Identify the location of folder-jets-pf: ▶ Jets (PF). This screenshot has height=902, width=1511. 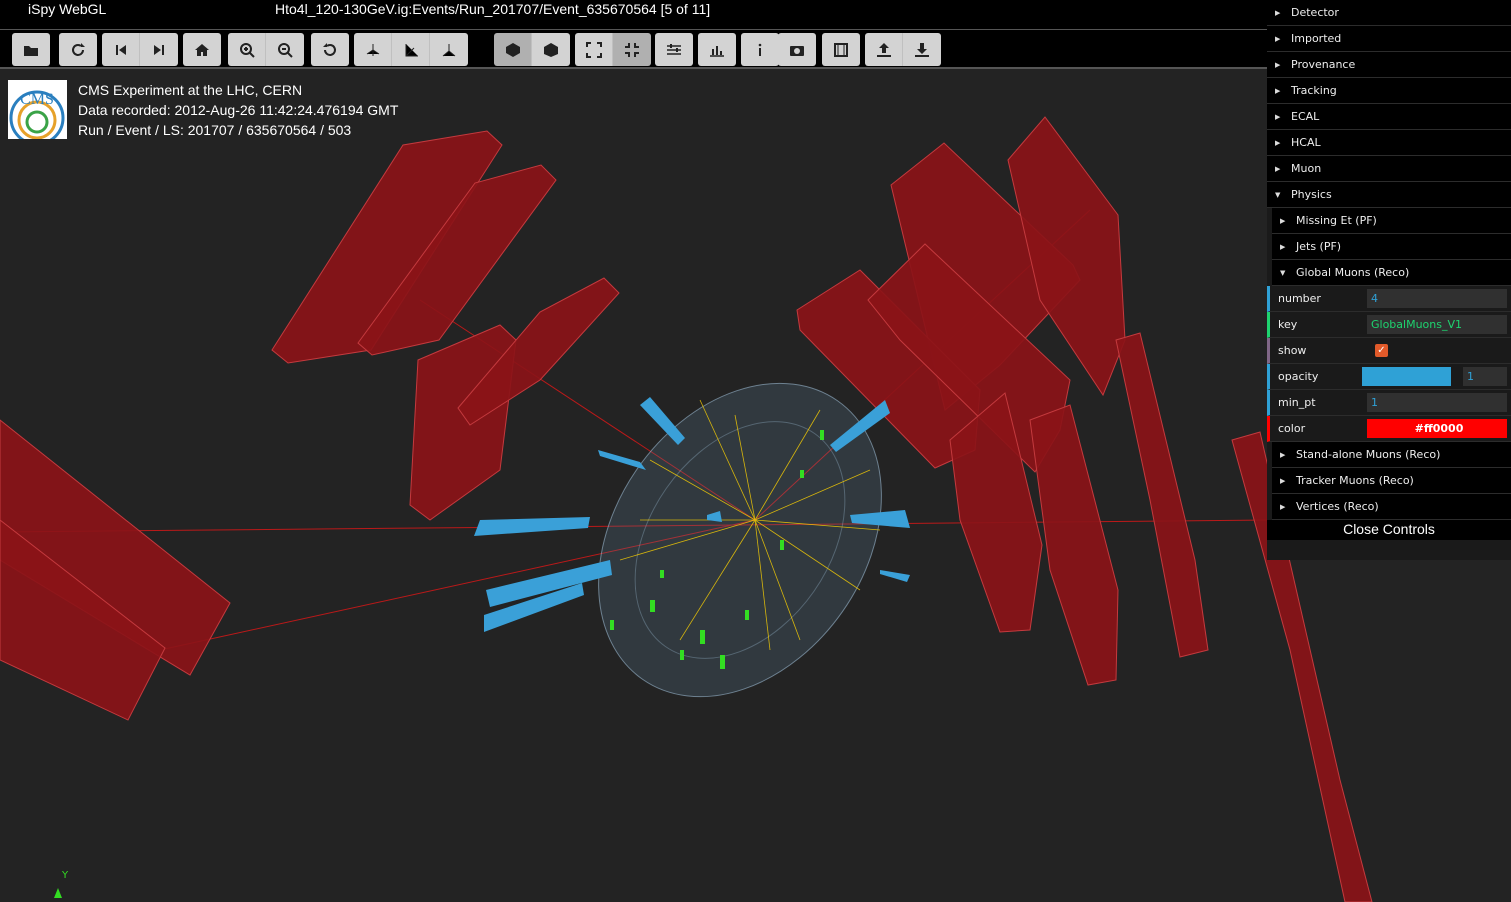
(1391, 247).